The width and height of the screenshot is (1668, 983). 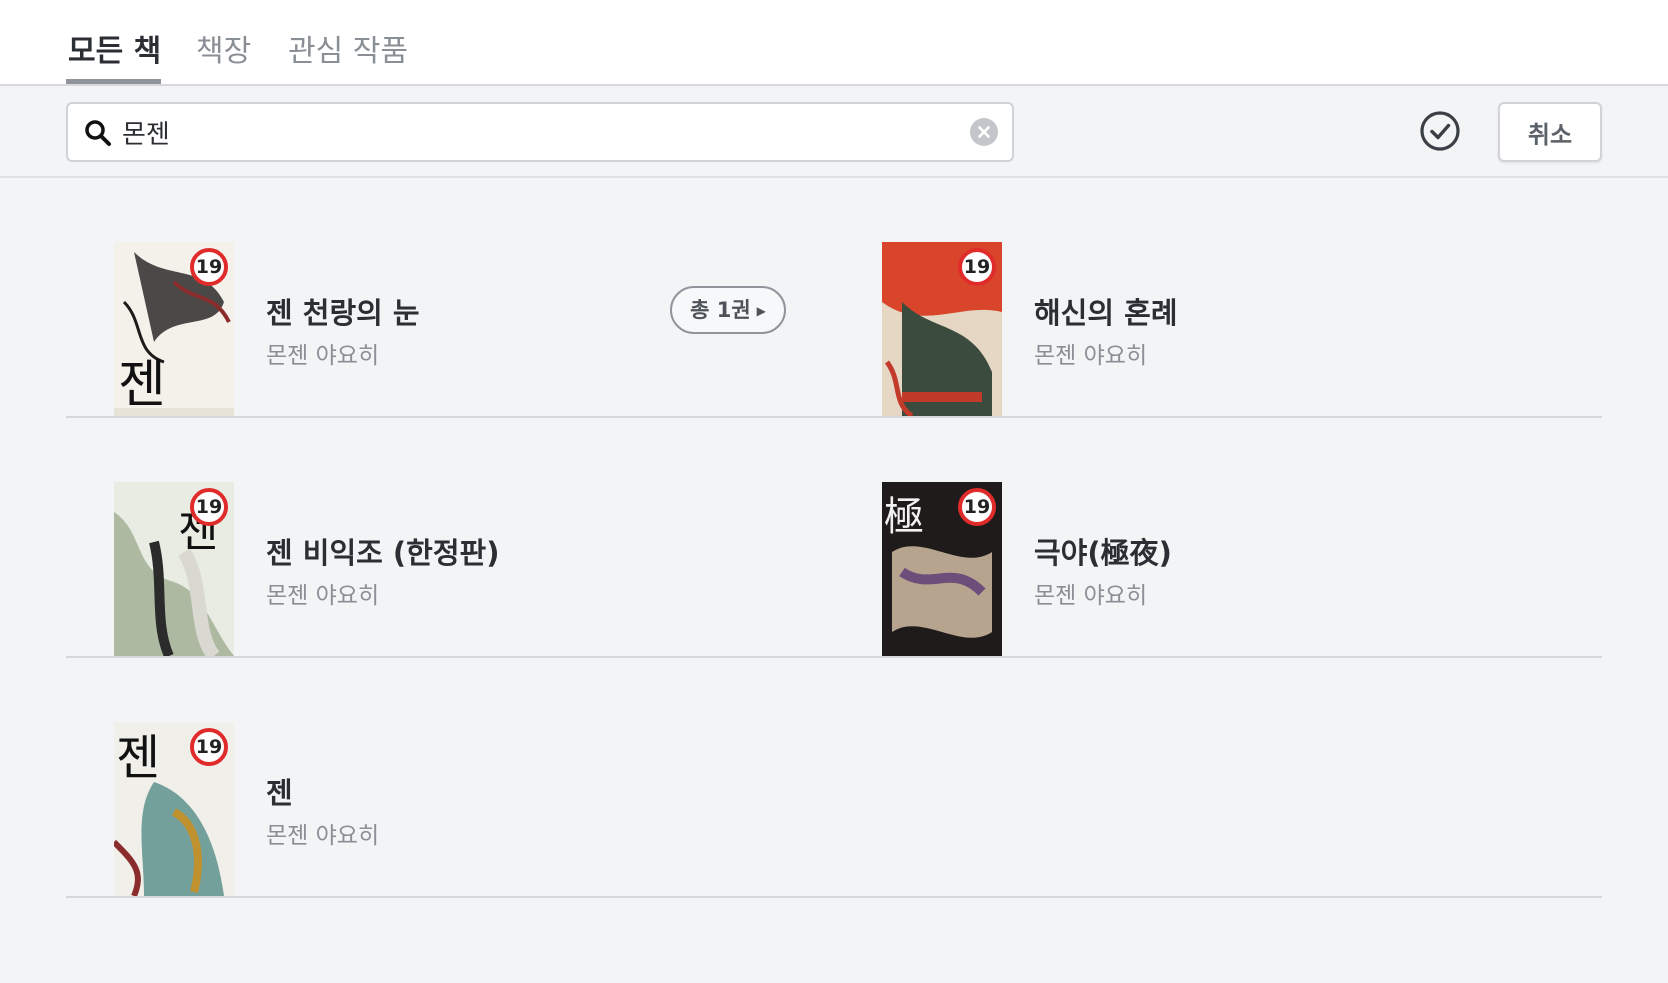 I want to click on search-icon, so click(x=98, y=133).